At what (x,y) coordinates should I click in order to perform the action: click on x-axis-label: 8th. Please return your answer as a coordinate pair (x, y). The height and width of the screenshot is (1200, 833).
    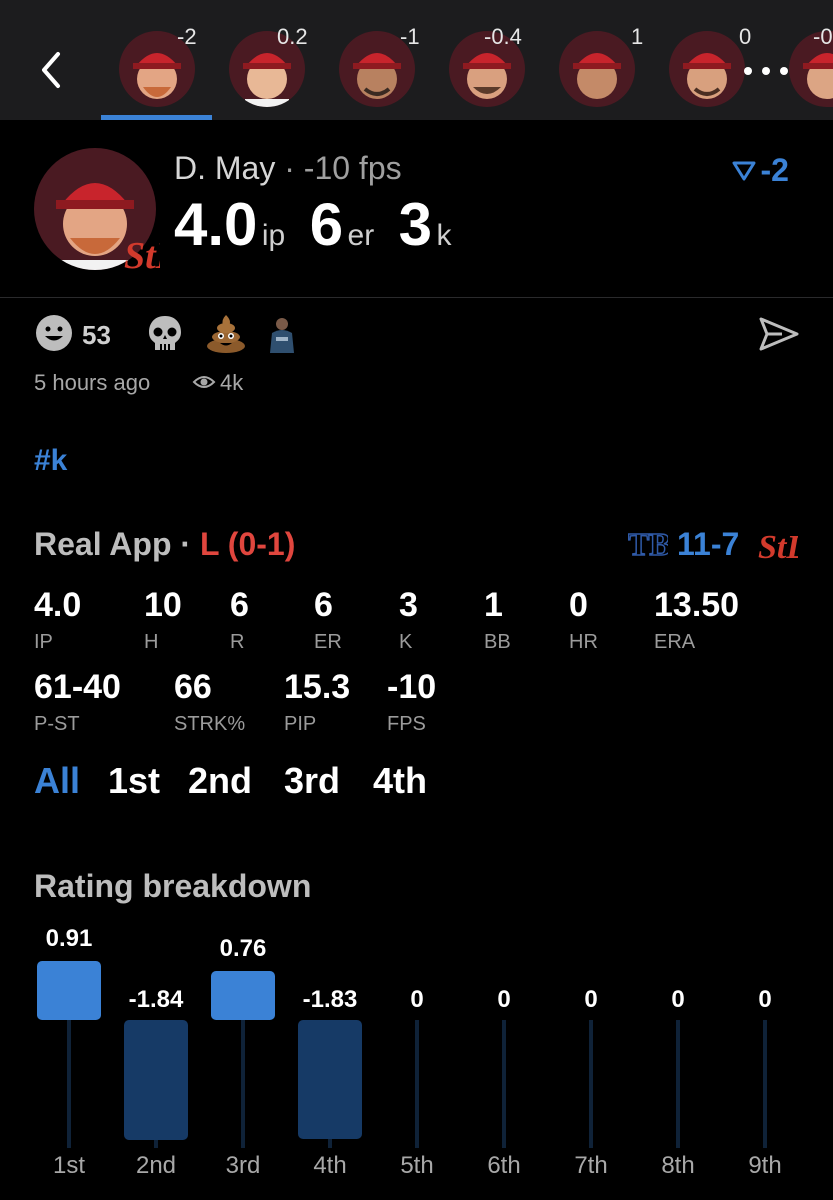
    Looking at the image, I should click on (678, 1165).